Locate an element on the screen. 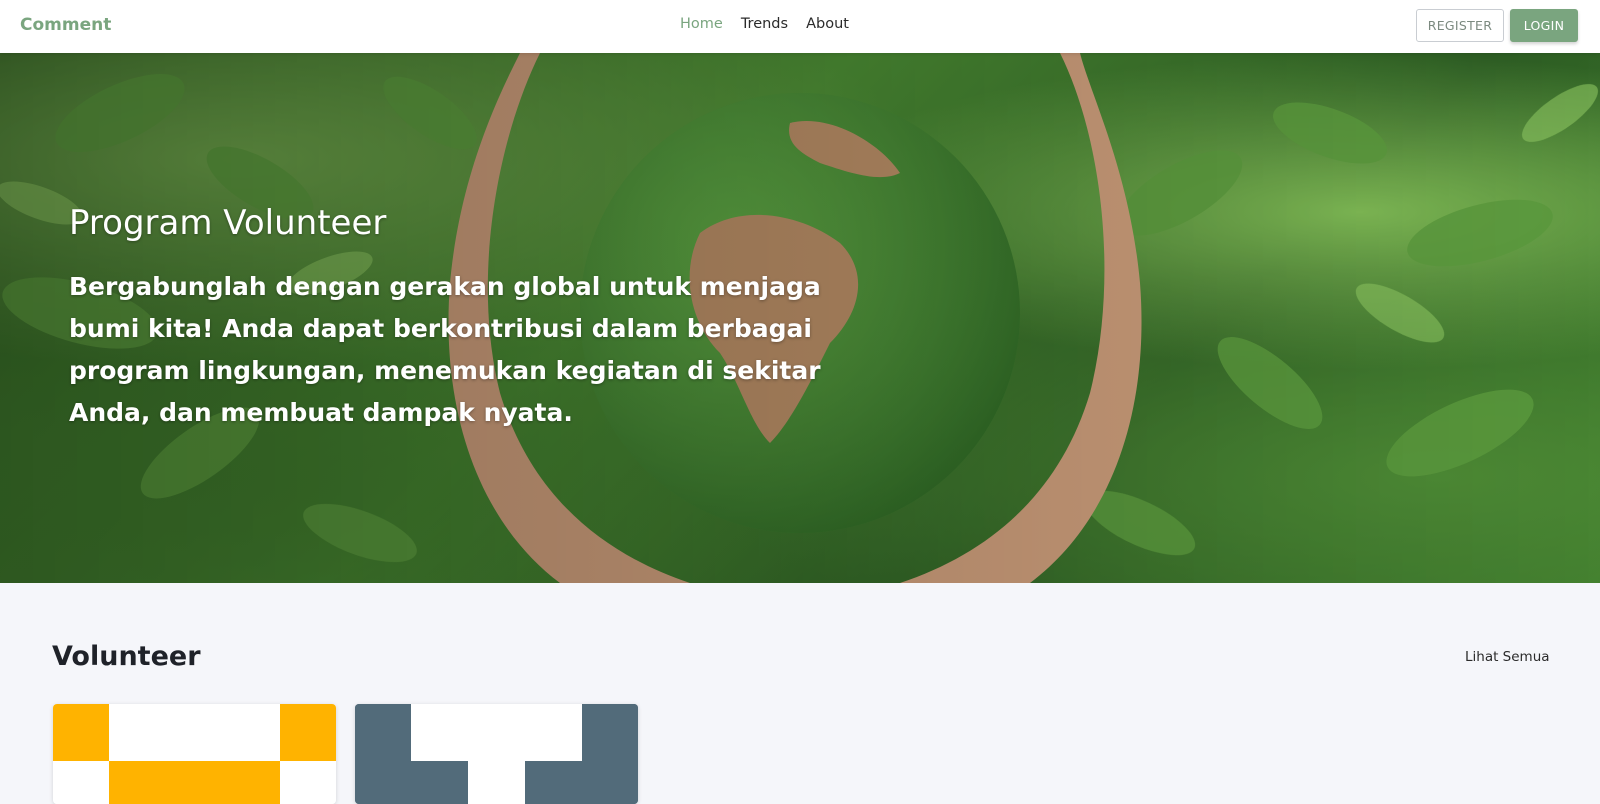 The image size is (1600, 804). brand-logo: Comment is located at coordinates (65, 25).